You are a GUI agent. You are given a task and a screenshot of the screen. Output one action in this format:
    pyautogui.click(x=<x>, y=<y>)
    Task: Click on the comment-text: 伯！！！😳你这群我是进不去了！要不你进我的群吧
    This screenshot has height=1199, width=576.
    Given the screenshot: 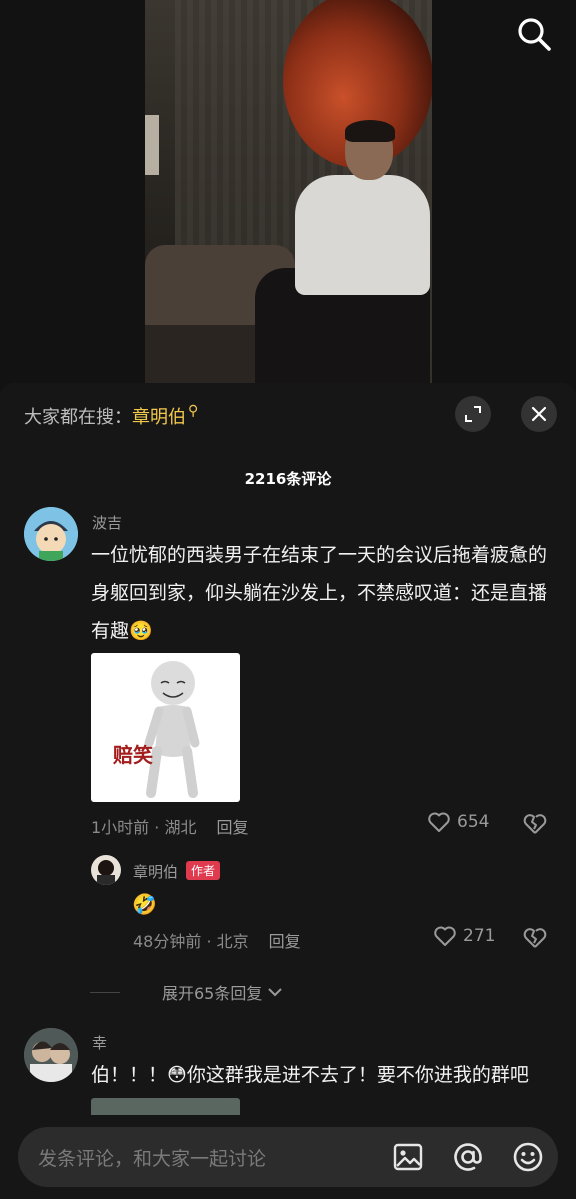 What is the action you would take?
    pyautogui.click(x=310, y=1075)
    